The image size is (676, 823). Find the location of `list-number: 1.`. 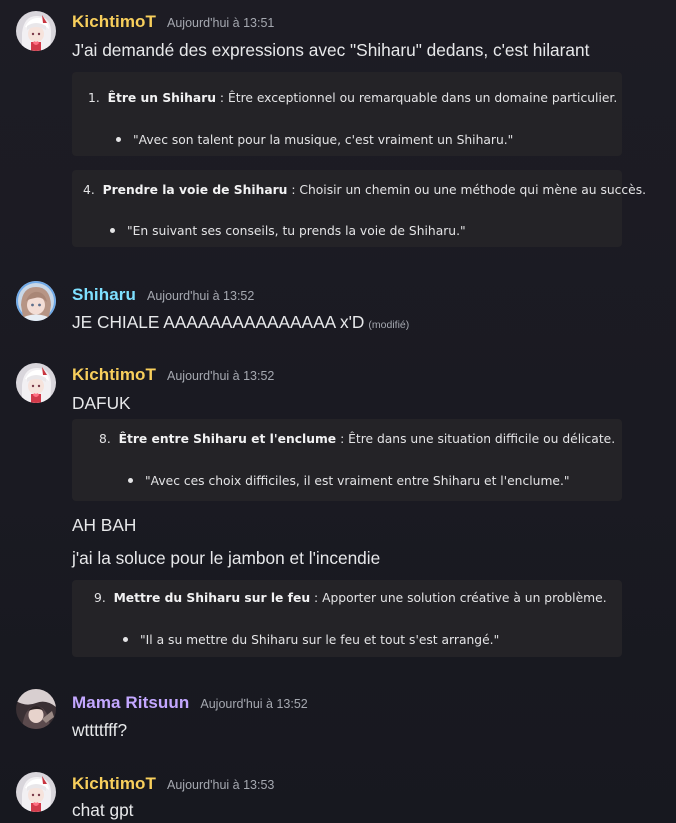

list-number: 1. is located at coordinates (94, 98).